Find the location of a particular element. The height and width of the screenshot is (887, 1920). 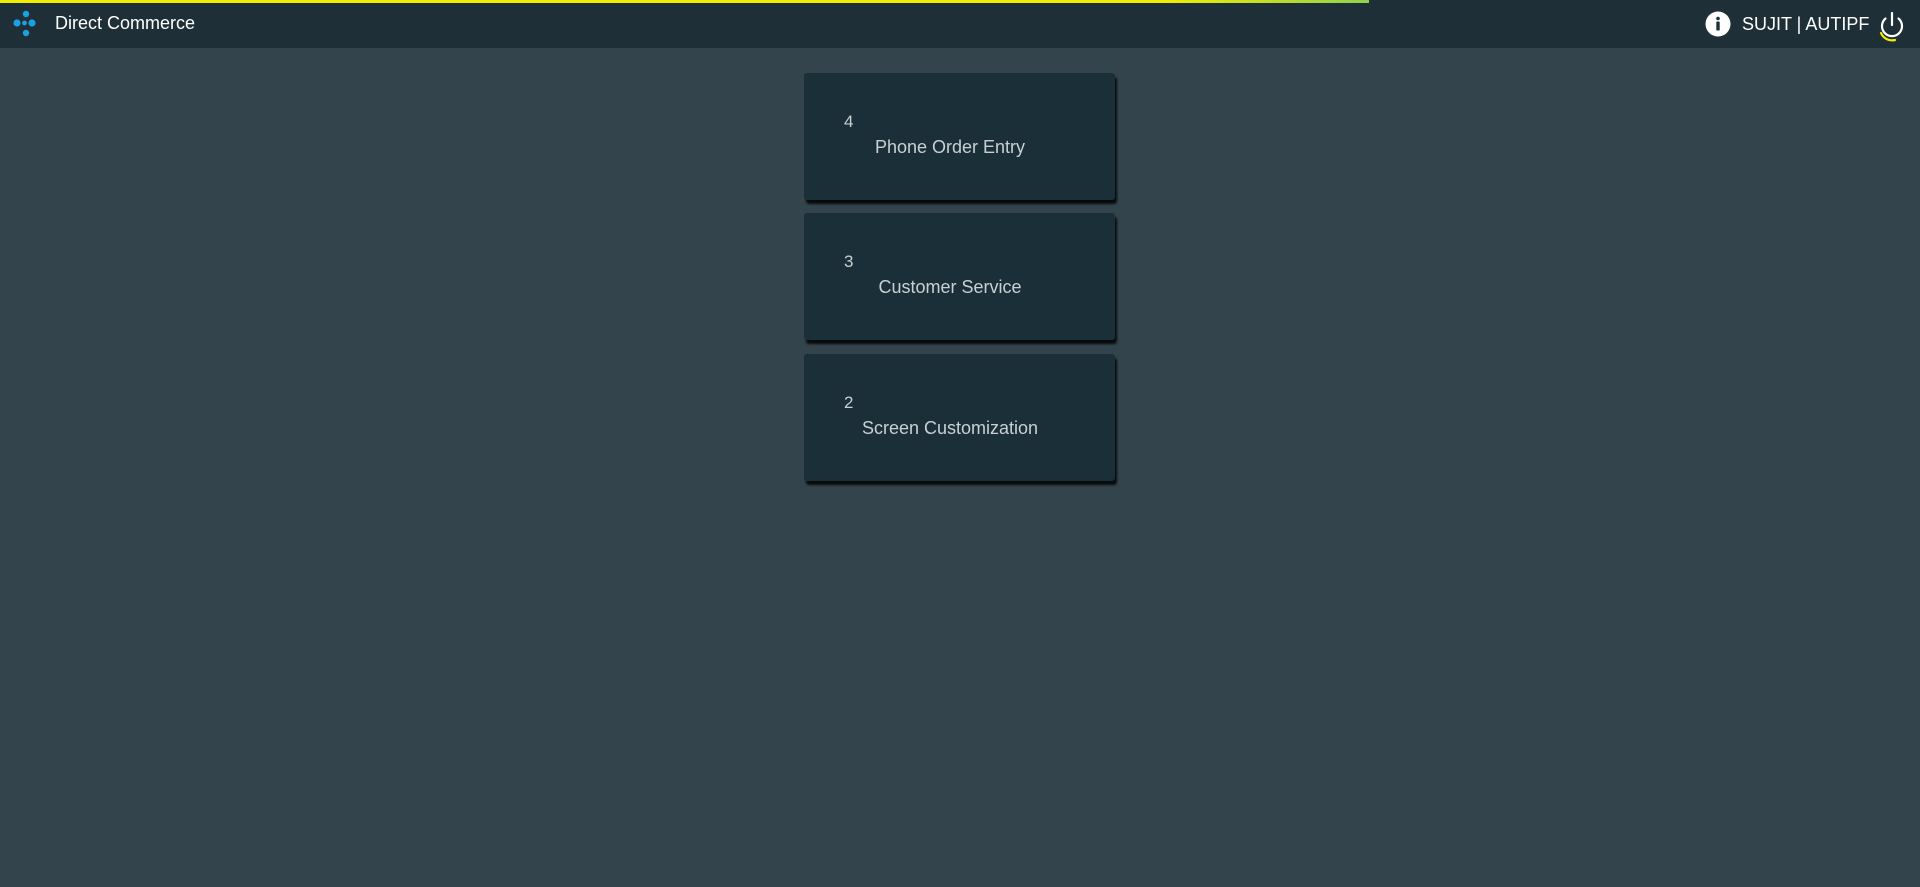

user-label: SUJIT | AUTIPF is located at coordinates (1806, 24).